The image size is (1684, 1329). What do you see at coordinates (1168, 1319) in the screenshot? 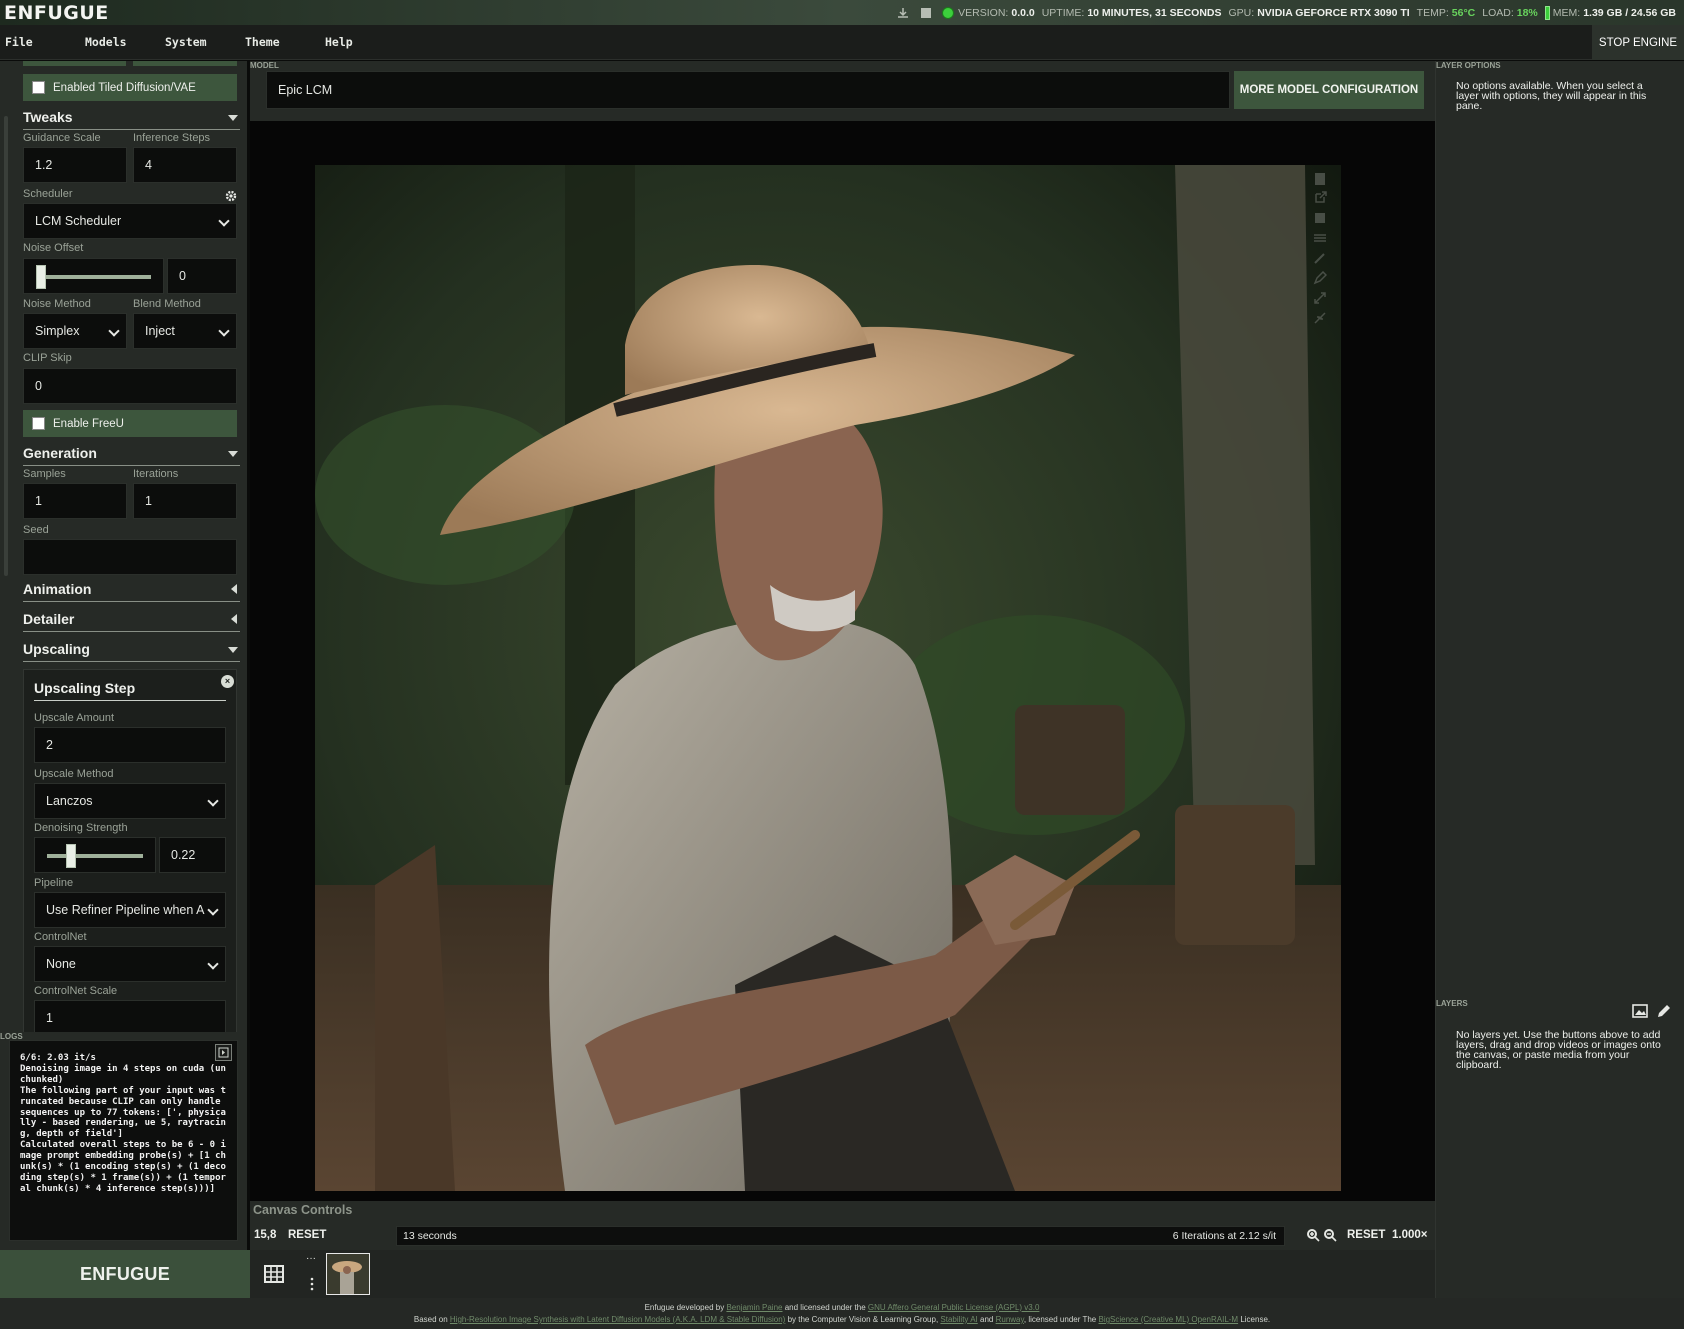
I see `openrail-link: BigScience (Creative ML) OpenRAIL-M` at bounding box center [1168, 1319].